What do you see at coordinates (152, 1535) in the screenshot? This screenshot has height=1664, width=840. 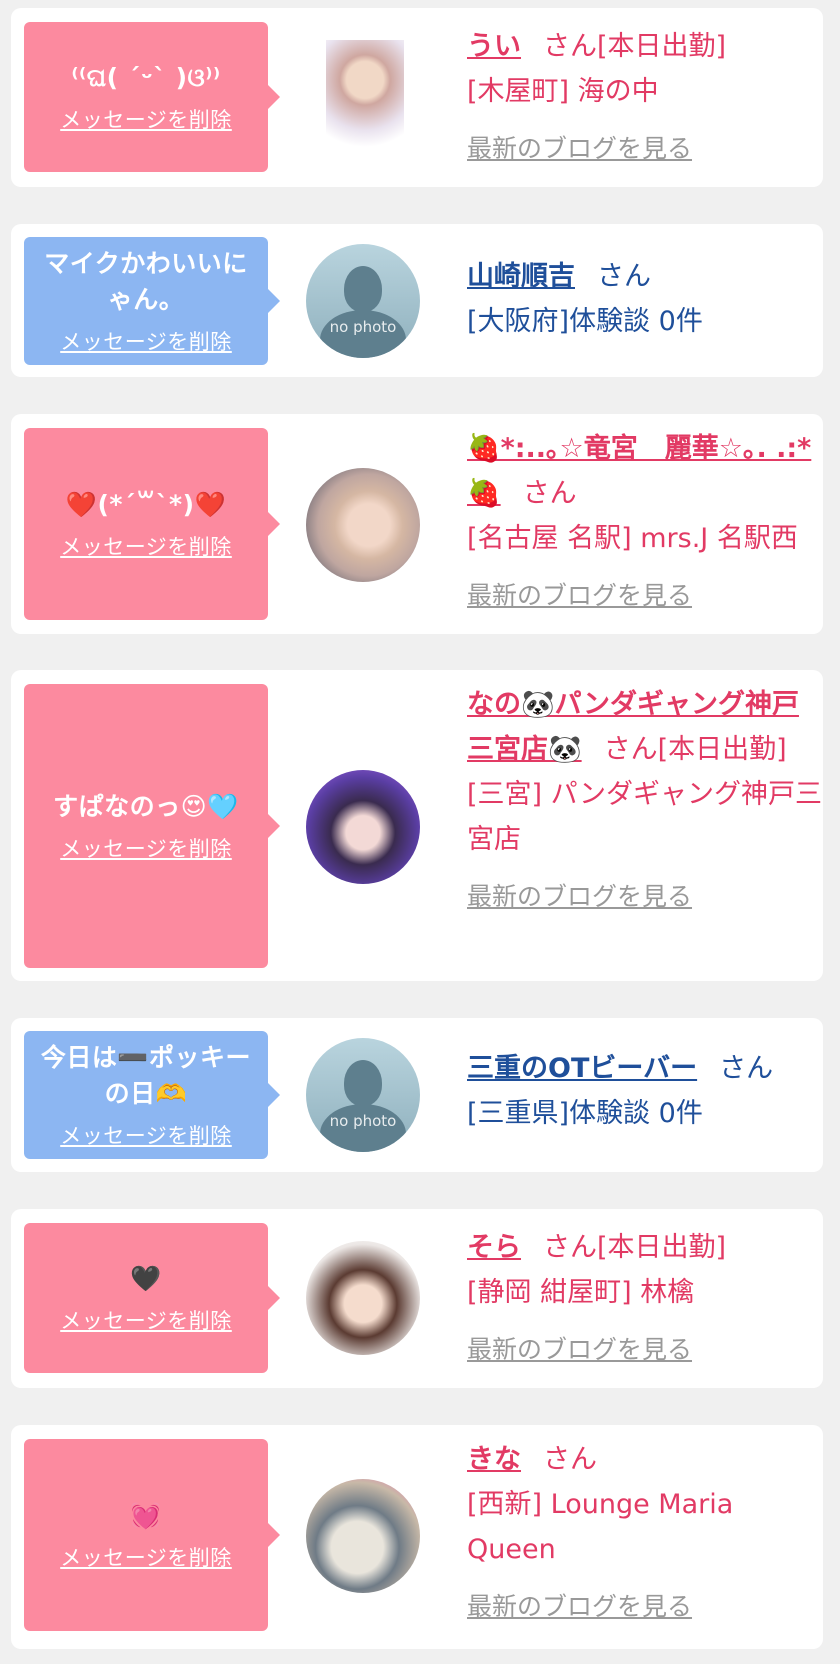 I see `message-bubble: 💓 メッセージを削除` at bounding box center [152, 1535].